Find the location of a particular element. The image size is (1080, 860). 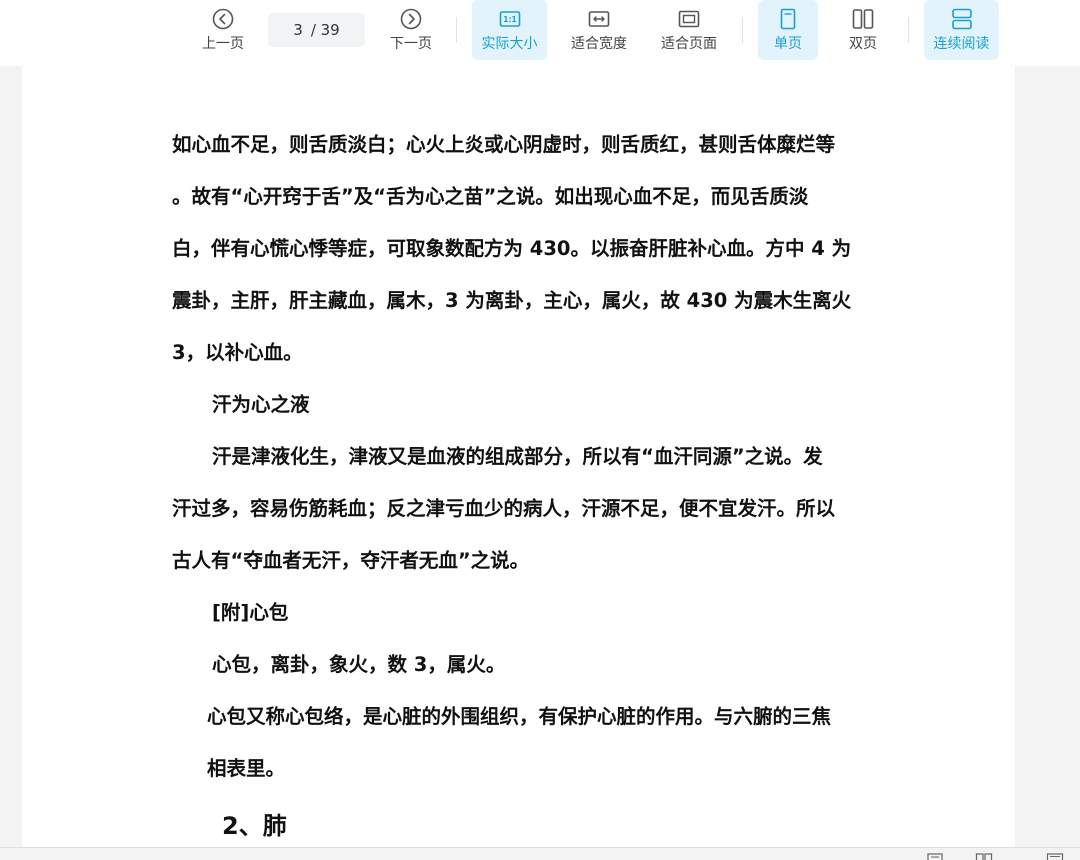

body-line: 心包，离卦，象火，数 3，属火。 is located at coordinates (359, 664).